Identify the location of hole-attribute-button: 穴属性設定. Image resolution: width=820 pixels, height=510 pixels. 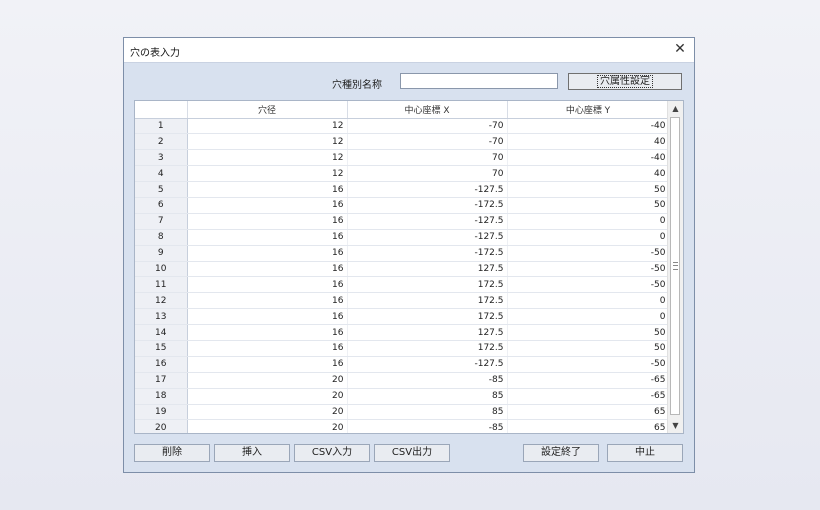
(625, 81).